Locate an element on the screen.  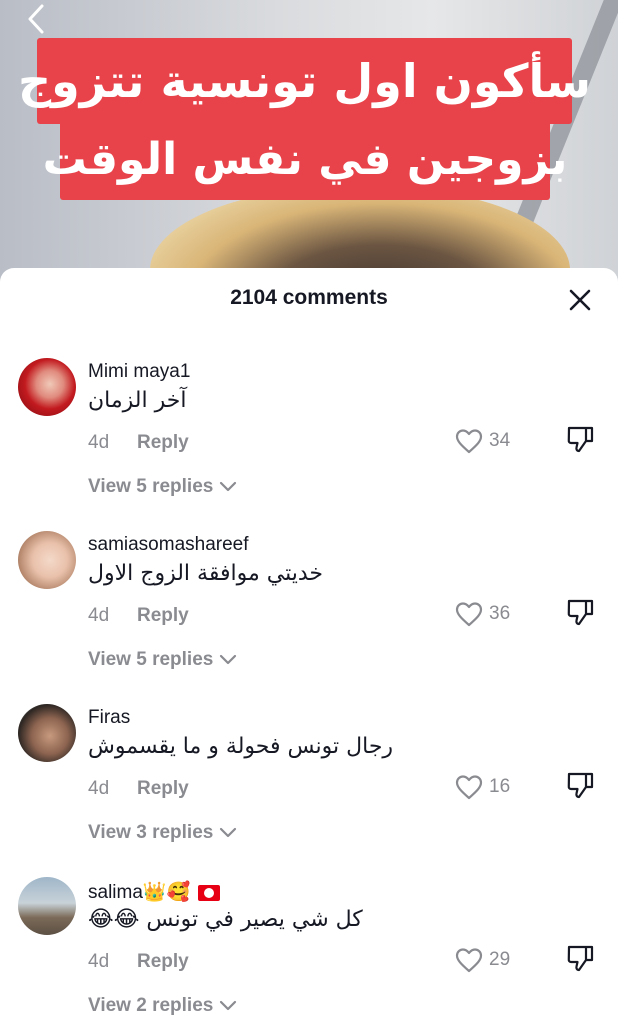
comment-username: samiasomashareef is located at coordinates (168, 545).